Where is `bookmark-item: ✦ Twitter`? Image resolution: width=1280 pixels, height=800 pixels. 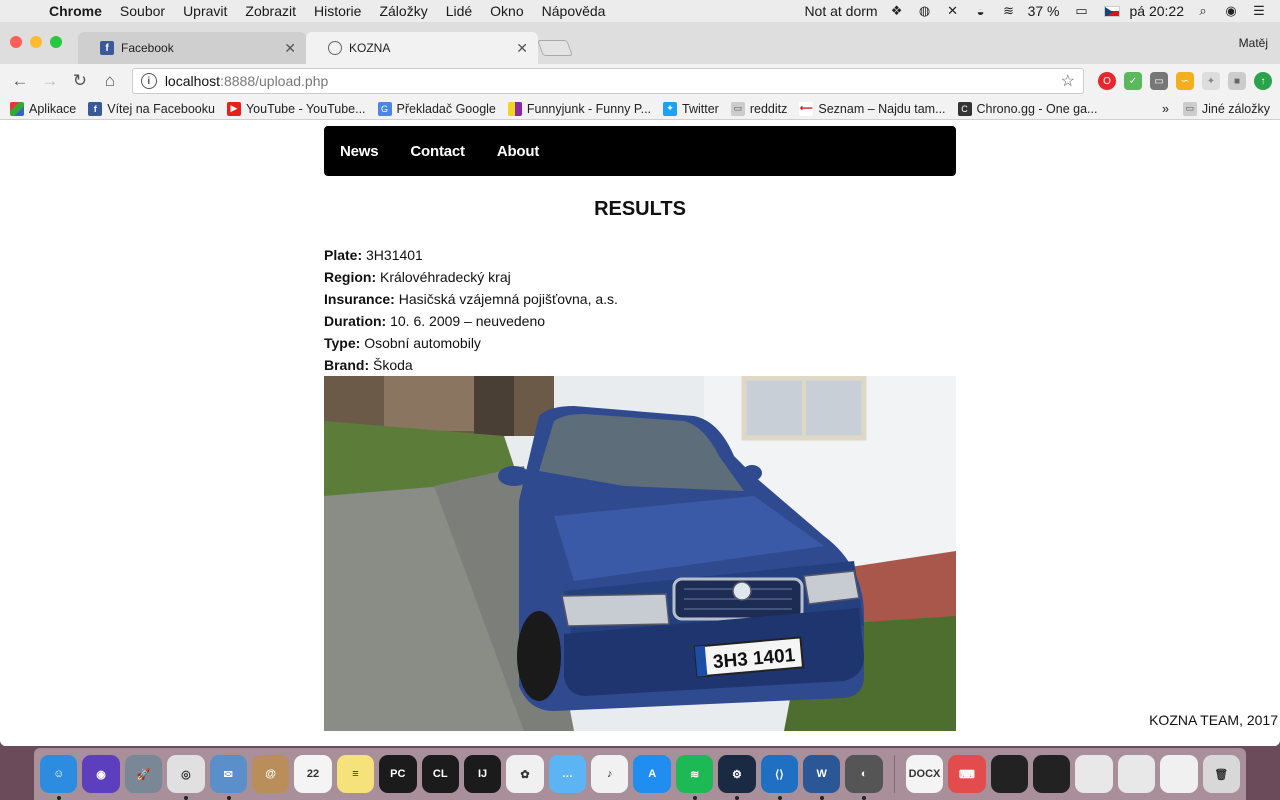
bookmark-item: ✦ Twitter is located at coordinates (691, 108).